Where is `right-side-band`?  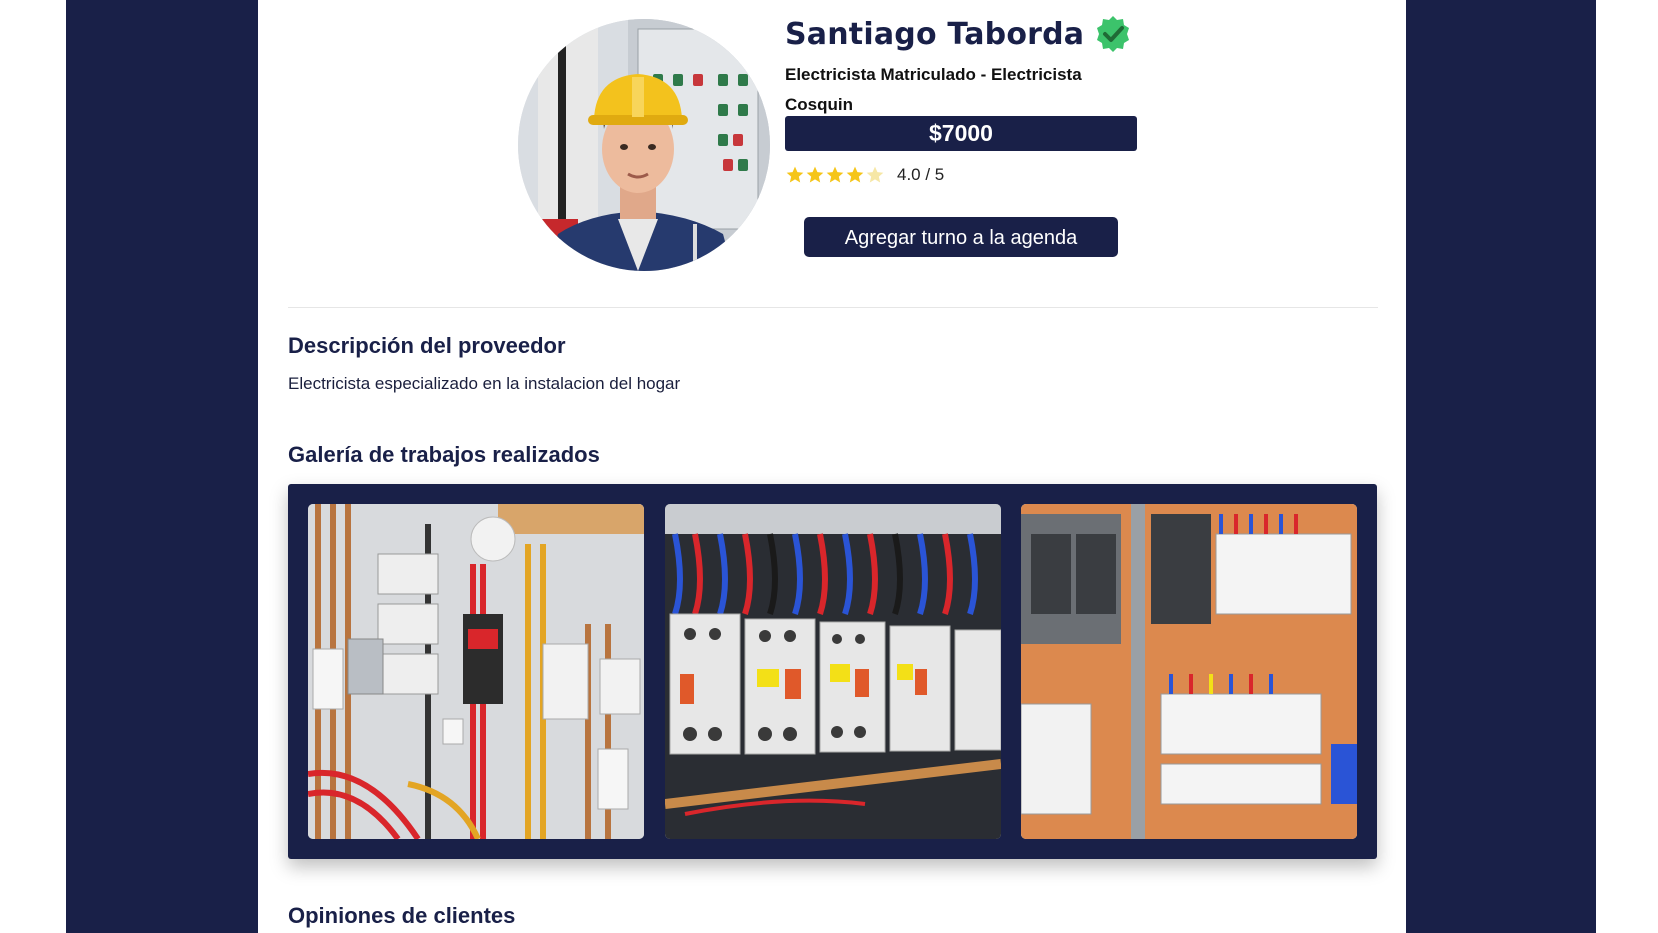
right-side-band is located at coordinates (1501, 466).